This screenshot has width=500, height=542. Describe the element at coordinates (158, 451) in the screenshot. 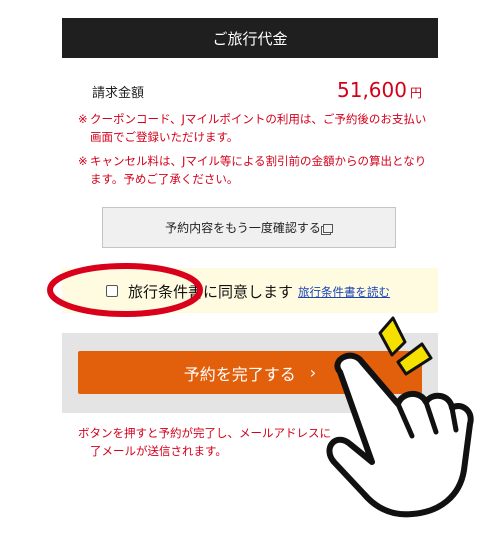

I see `submit-notice-line2: 了メールが送信されます。` at that location.